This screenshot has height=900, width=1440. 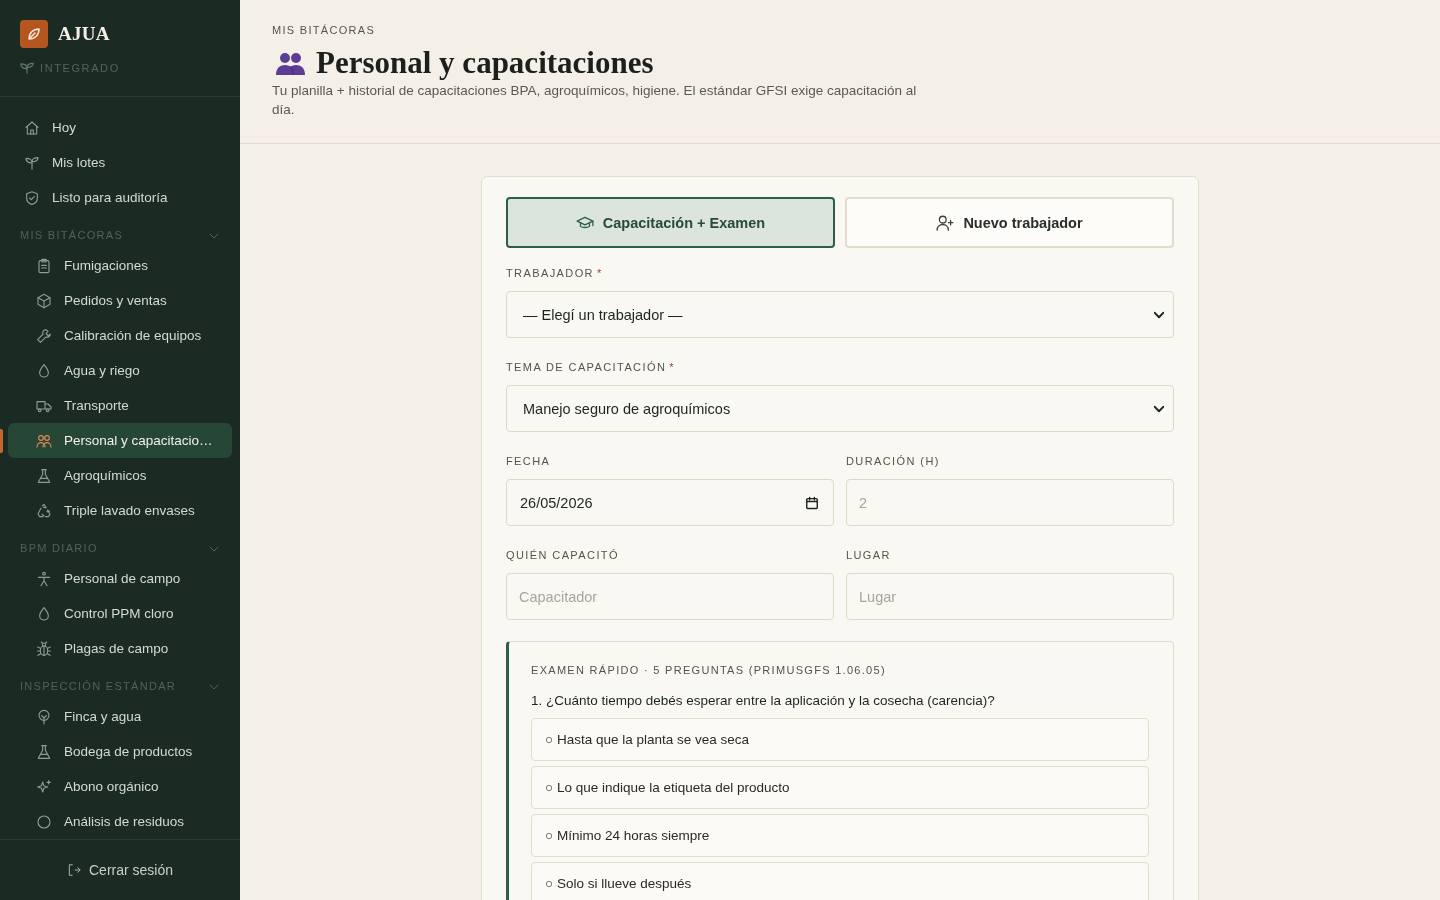 What do you see at coordinates (590, 367) in the screenshot?
I see `field-label: TEMA DE CAPACITACIÓN *` at bounding box center [590, 367].